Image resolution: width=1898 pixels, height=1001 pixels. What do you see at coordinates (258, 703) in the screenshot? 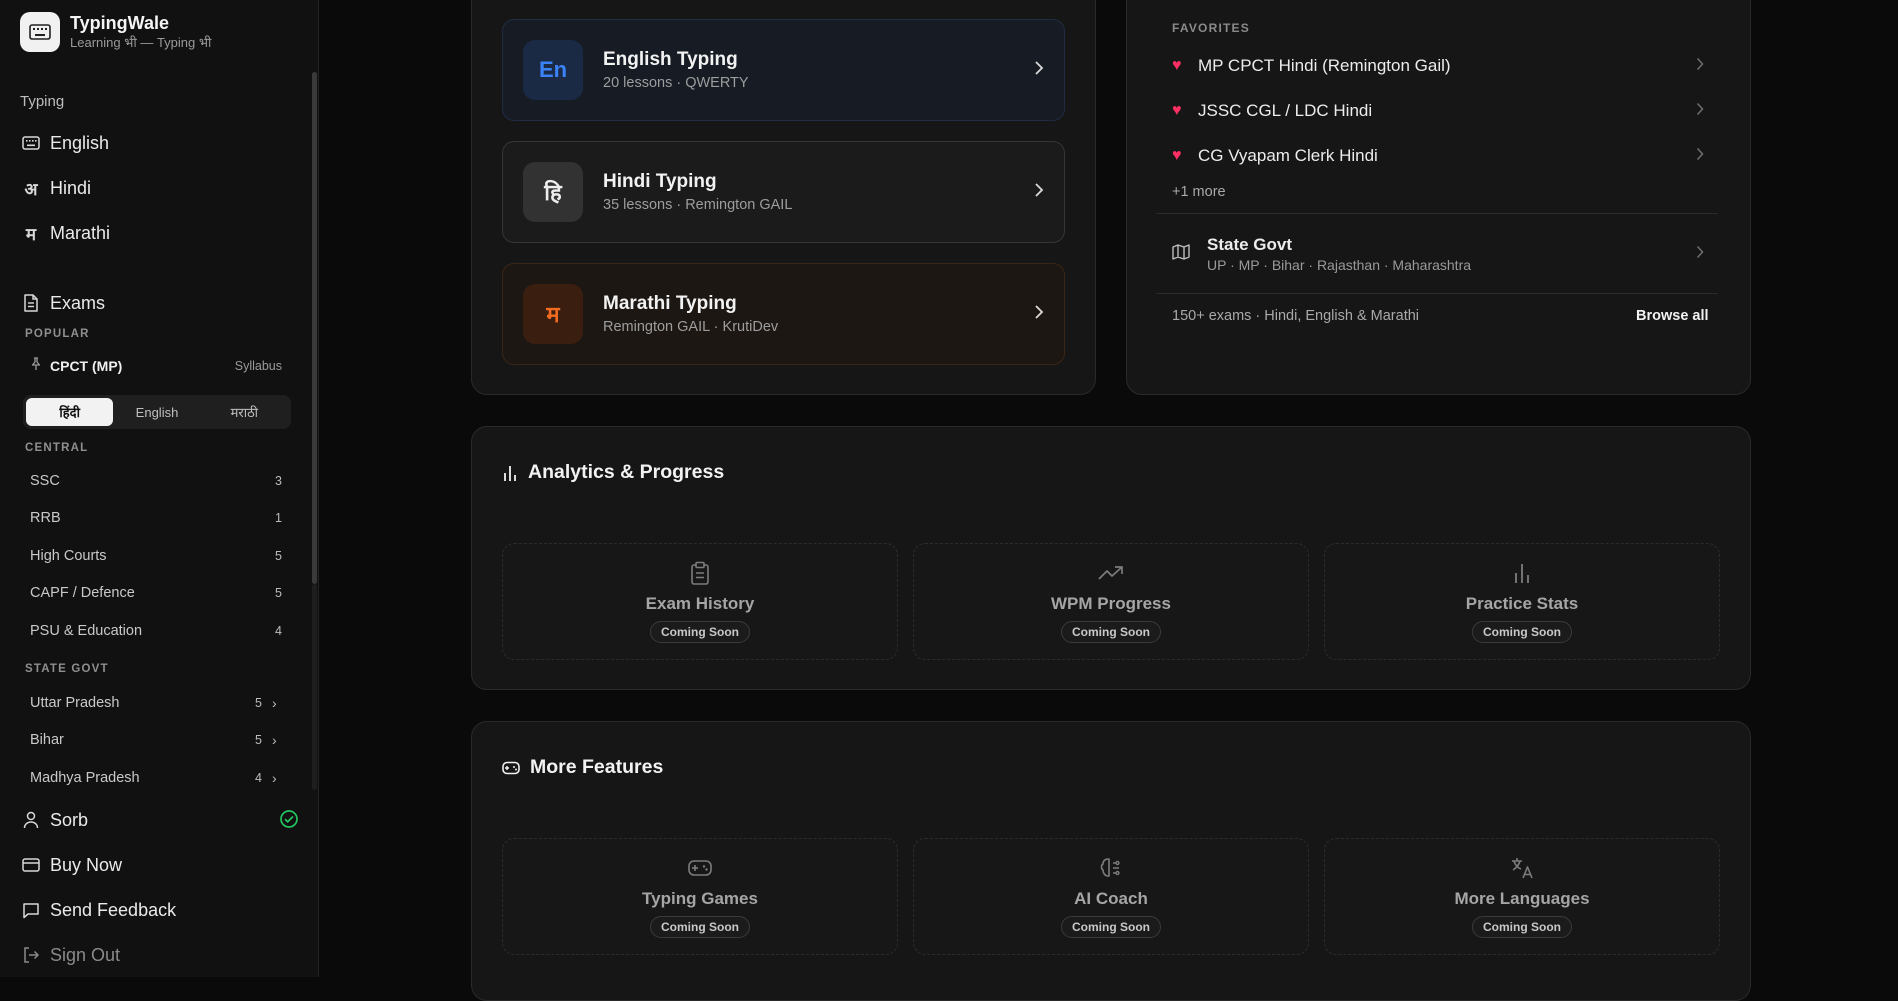
I see `state-count: 5` at bounding box center [258, 703].